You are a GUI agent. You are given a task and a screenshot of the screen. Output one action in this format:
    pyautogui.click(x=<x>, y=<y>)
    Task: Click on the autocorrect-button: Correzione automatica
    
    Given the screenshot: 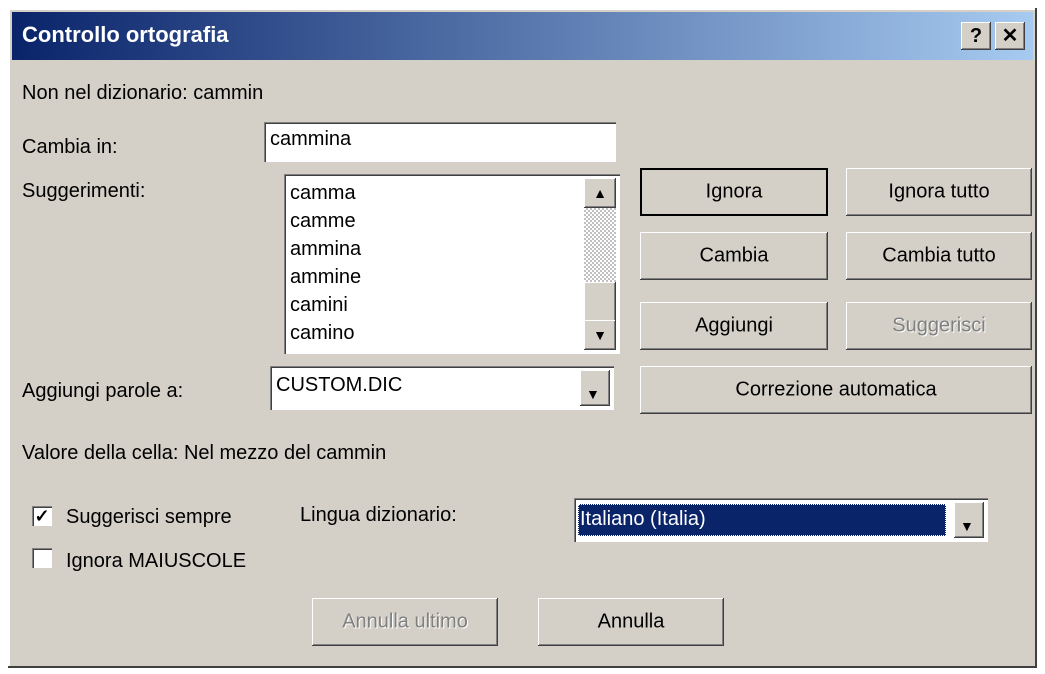 What is the action you would take?
    pyautogui.click(x=836, y=390)
    